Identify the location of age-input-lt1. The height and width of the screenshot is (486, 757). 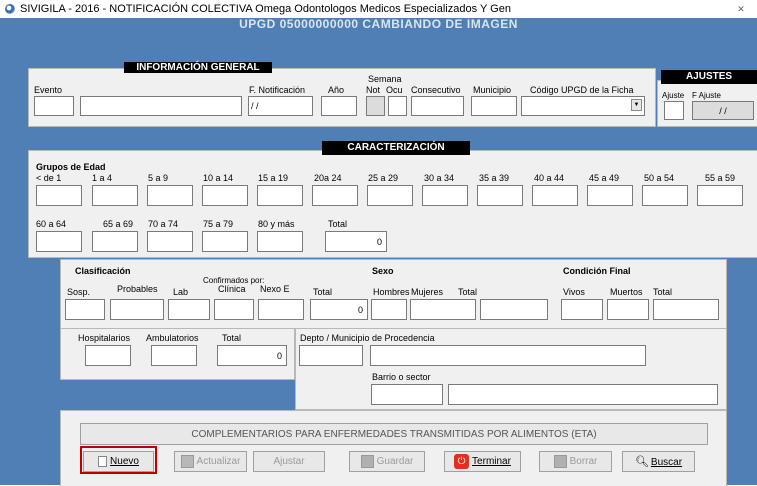
(59, 195).